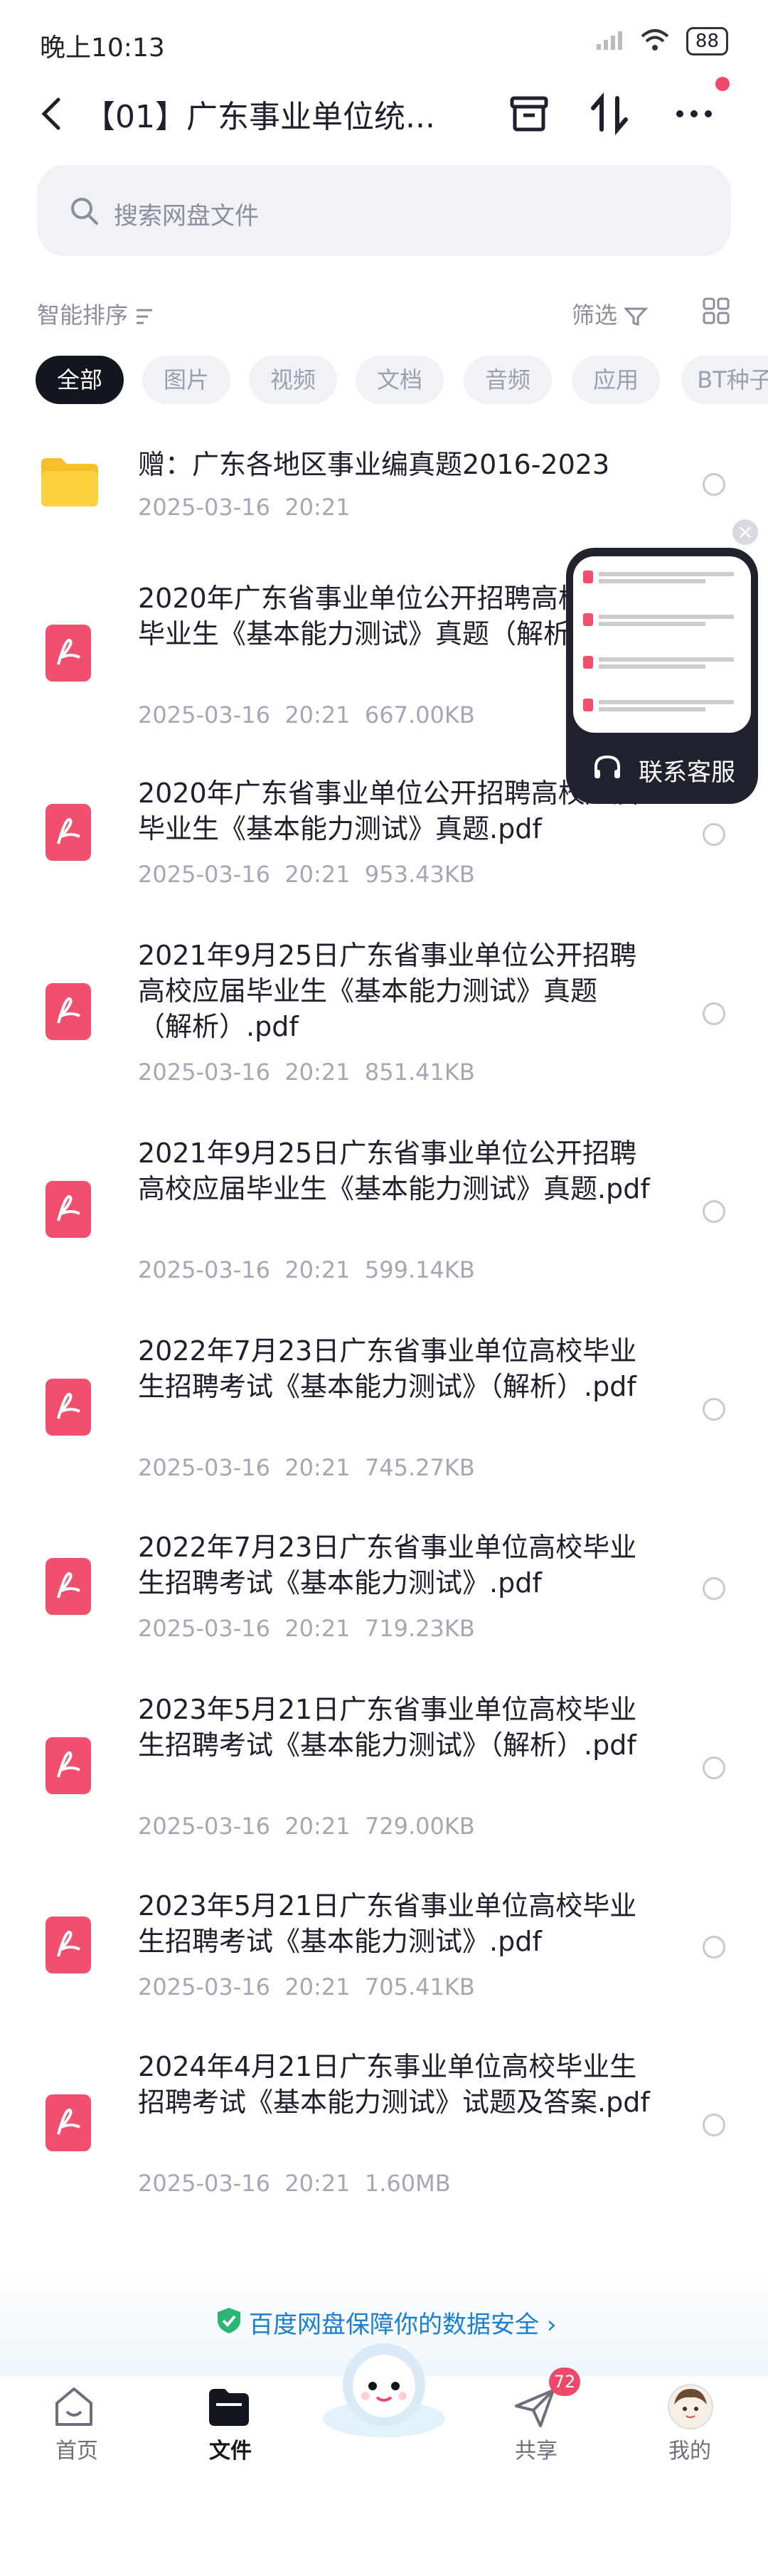  Describe the element at coordinates (707, 41) in the screenshot. I see `battery-indicator: 88` at that location.